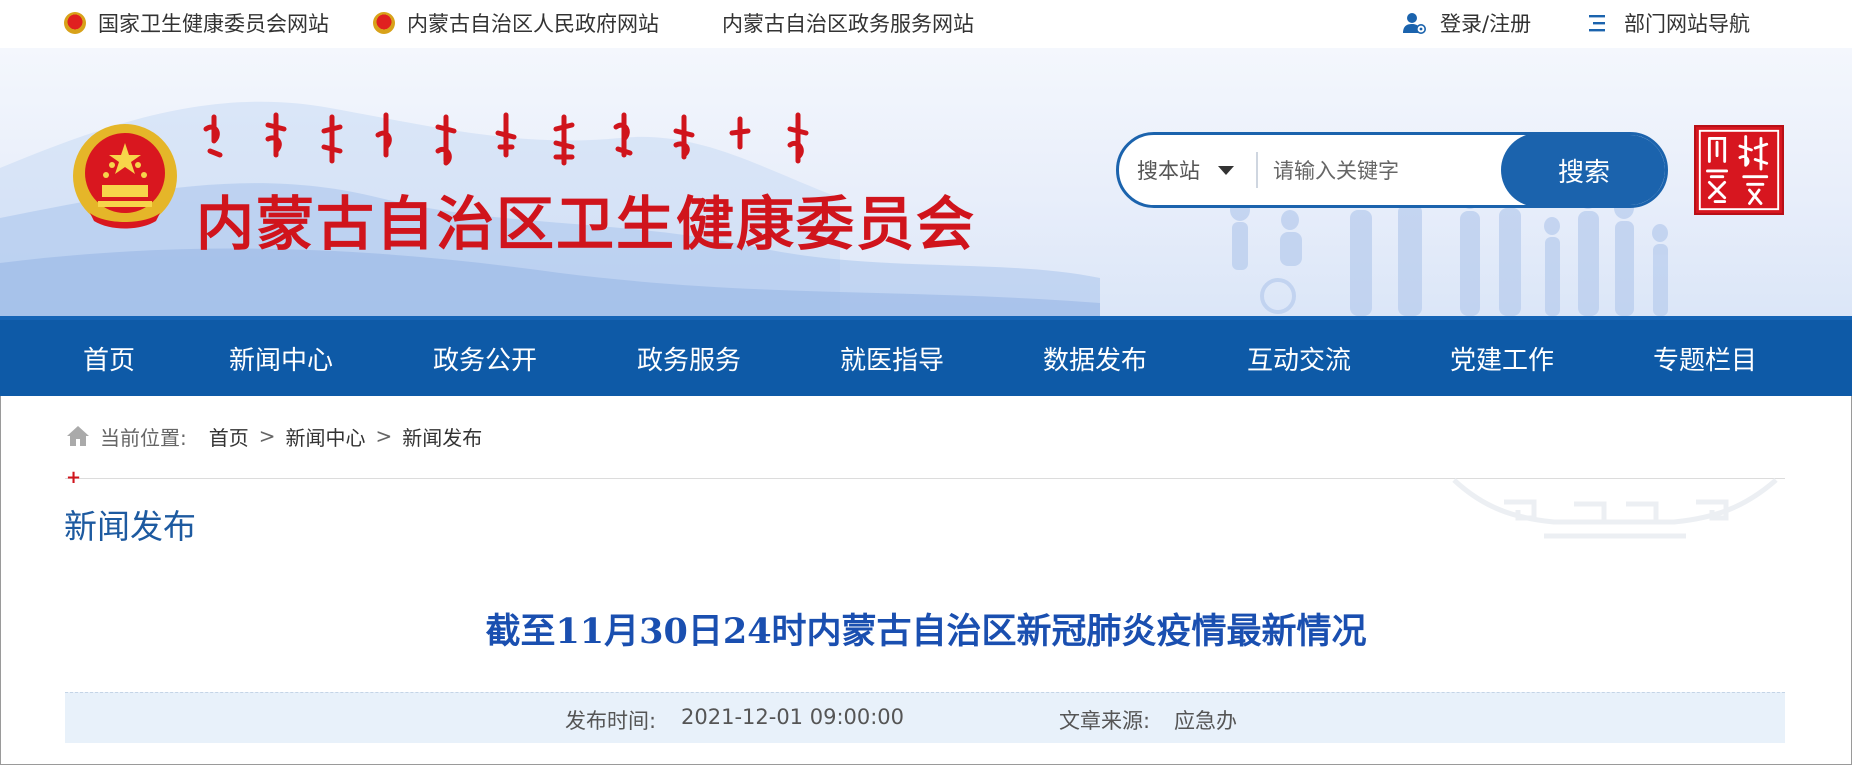  What do you see at coordinates (926, 631) in the screenshot?
I see `article-title: 截至11月30日24时内蒙古自治区新冠肺炎疫情最新情况` at bounding box center [926, 631].